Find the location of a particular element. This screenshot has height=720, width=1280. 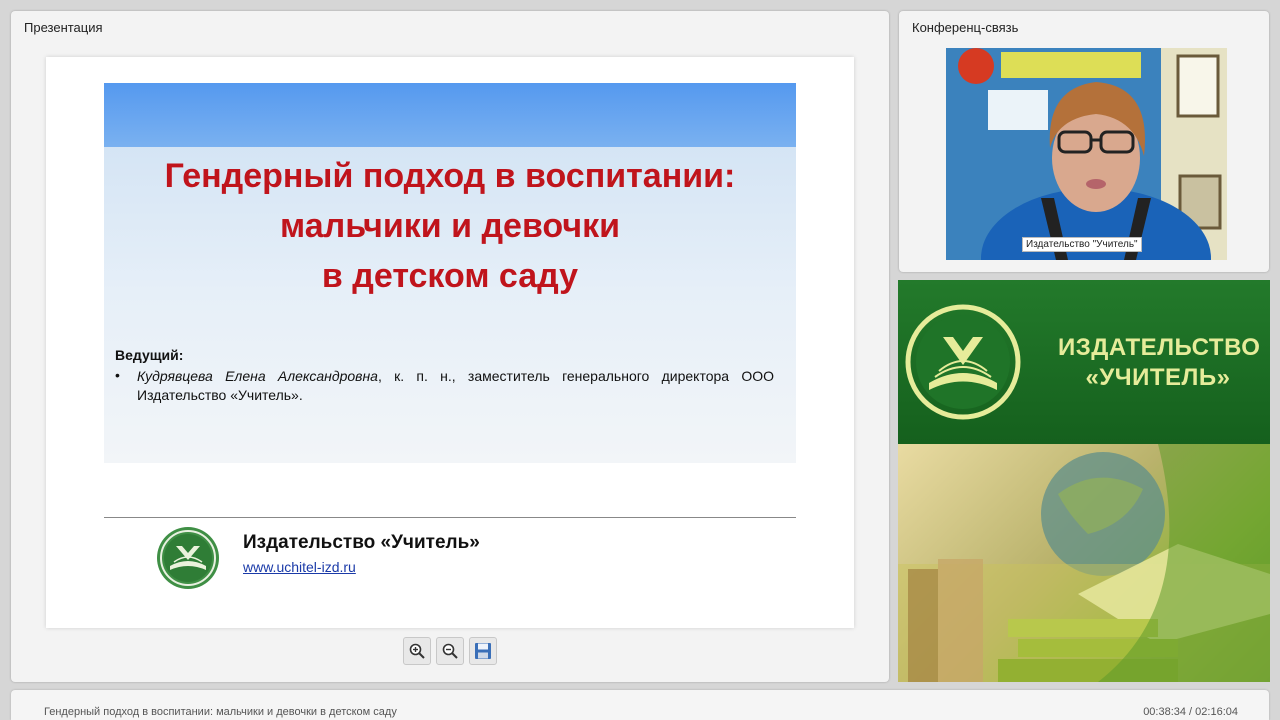

save-icon is located at coordinates (483, 651).